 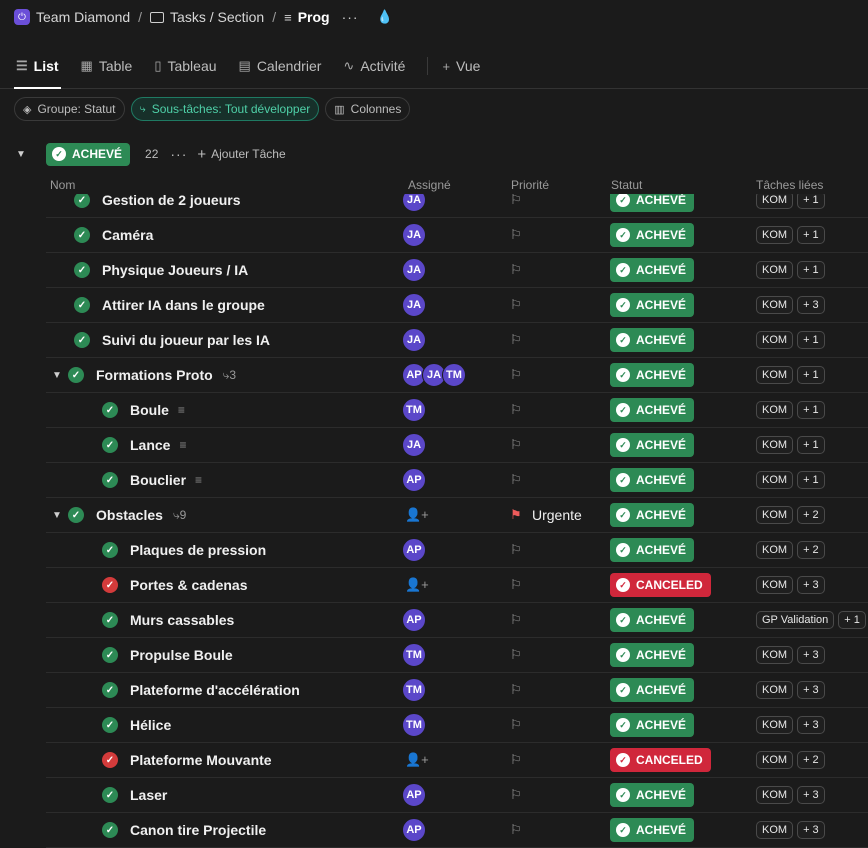 I want to click on collapse-caret-icon: ▼, so click(x=23, y=154).